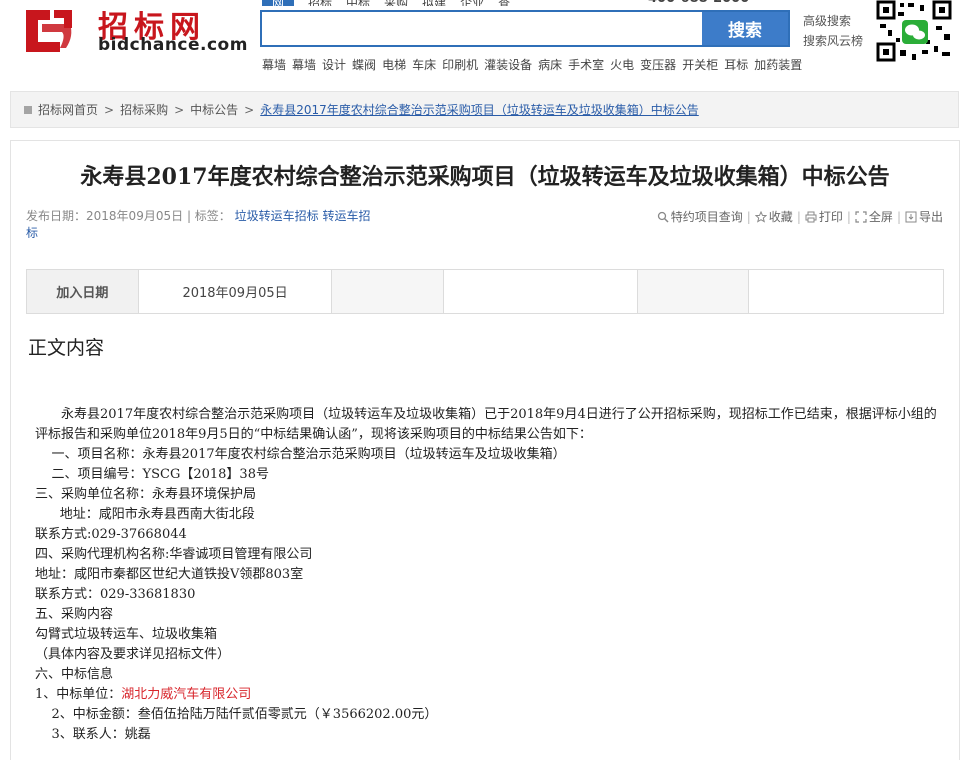  I want to click on breadcrumb-bullet-icon, so click(28, 109).